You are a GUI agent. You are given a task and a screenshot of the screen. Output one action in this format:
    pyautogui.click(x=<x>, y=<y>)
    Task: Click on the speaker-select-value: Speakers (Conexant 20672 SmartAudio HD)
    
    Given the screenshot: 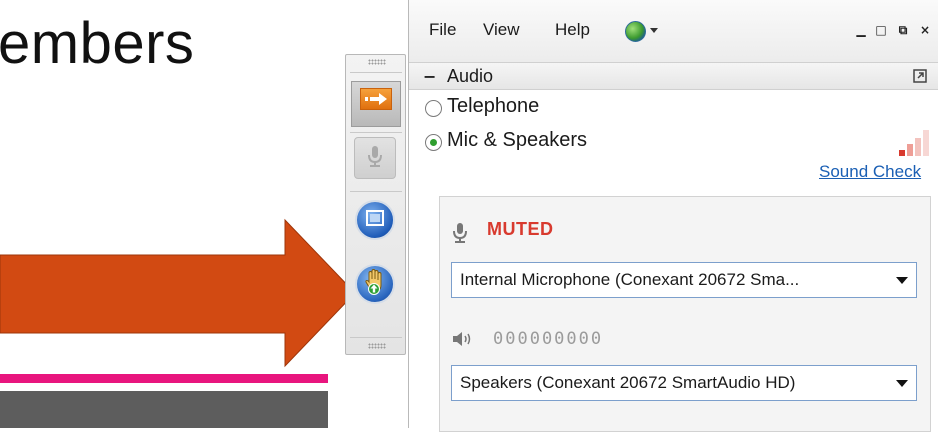 What is the action you would take?
    pyautogui.click(x=628, y=382)
    